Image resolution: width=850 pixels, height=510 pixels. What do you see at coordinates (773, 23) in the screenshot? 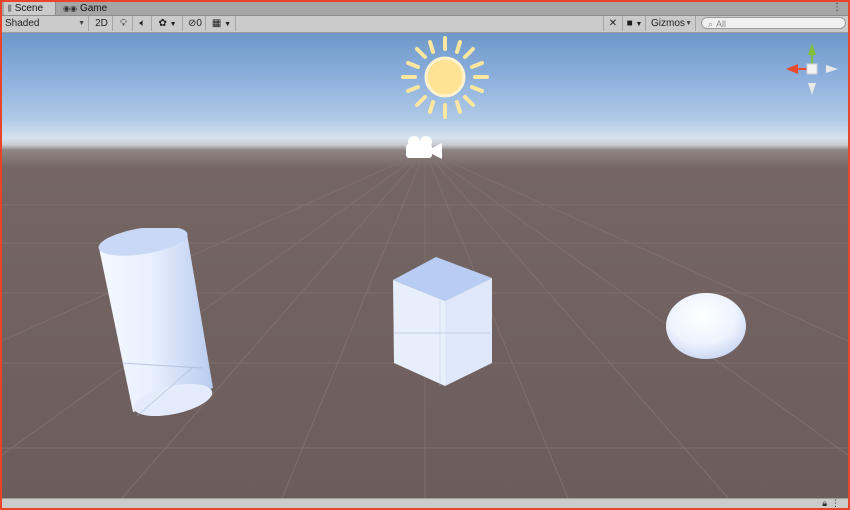
I see `search-input: ⌕ All` at bounding box center [773, 23].